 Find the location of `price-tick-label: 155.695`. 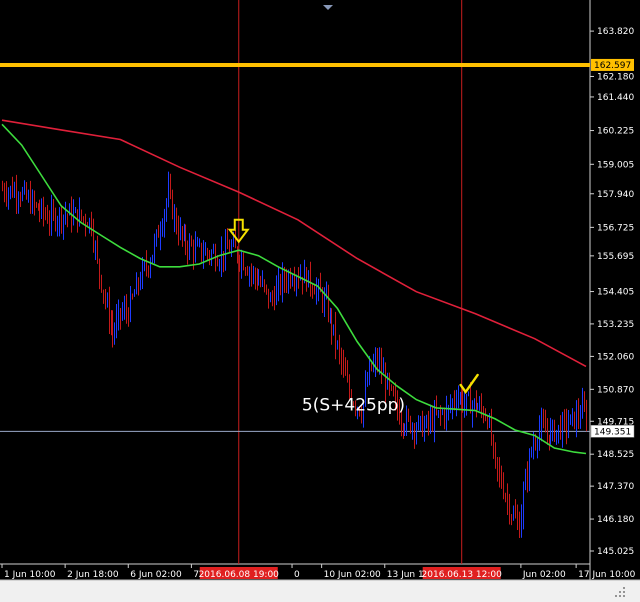

price-tick-label: 155.695 is located at coordinates (615, 257).